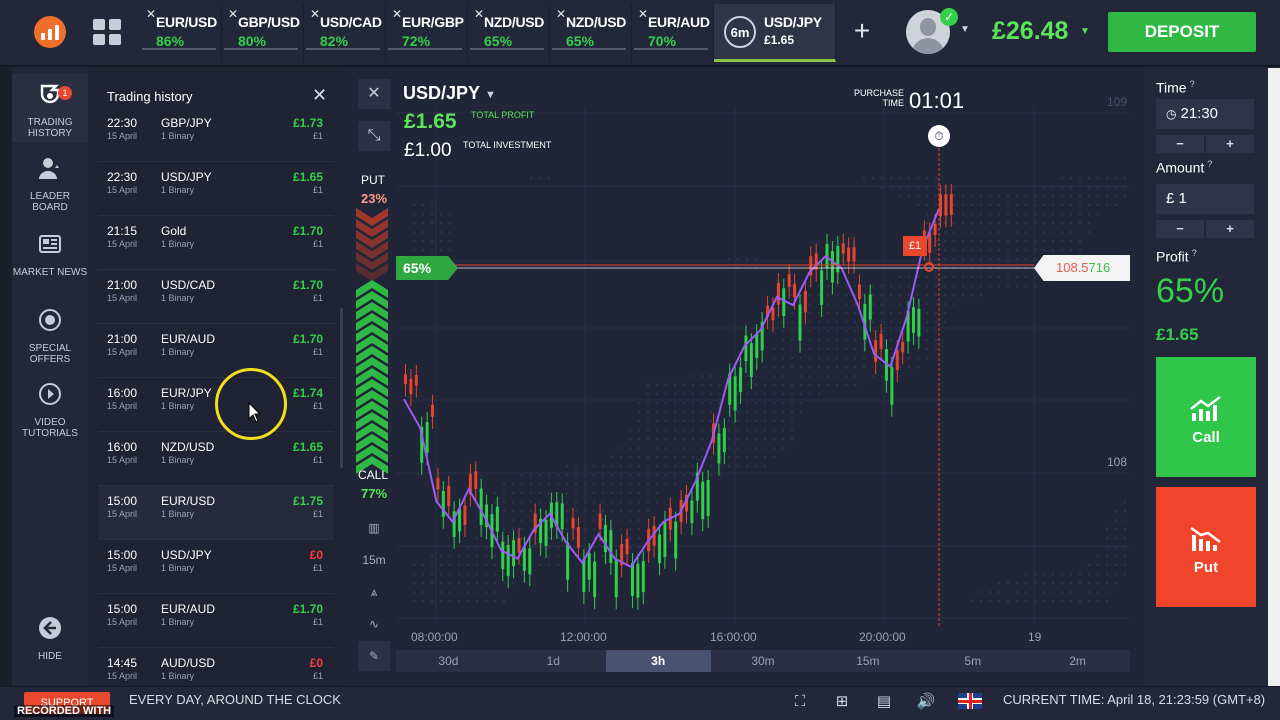 This screenshot has height=720, width=1280. I want to click on asset-tab: ✕ USD/CAD 82%, so click(345, 33).